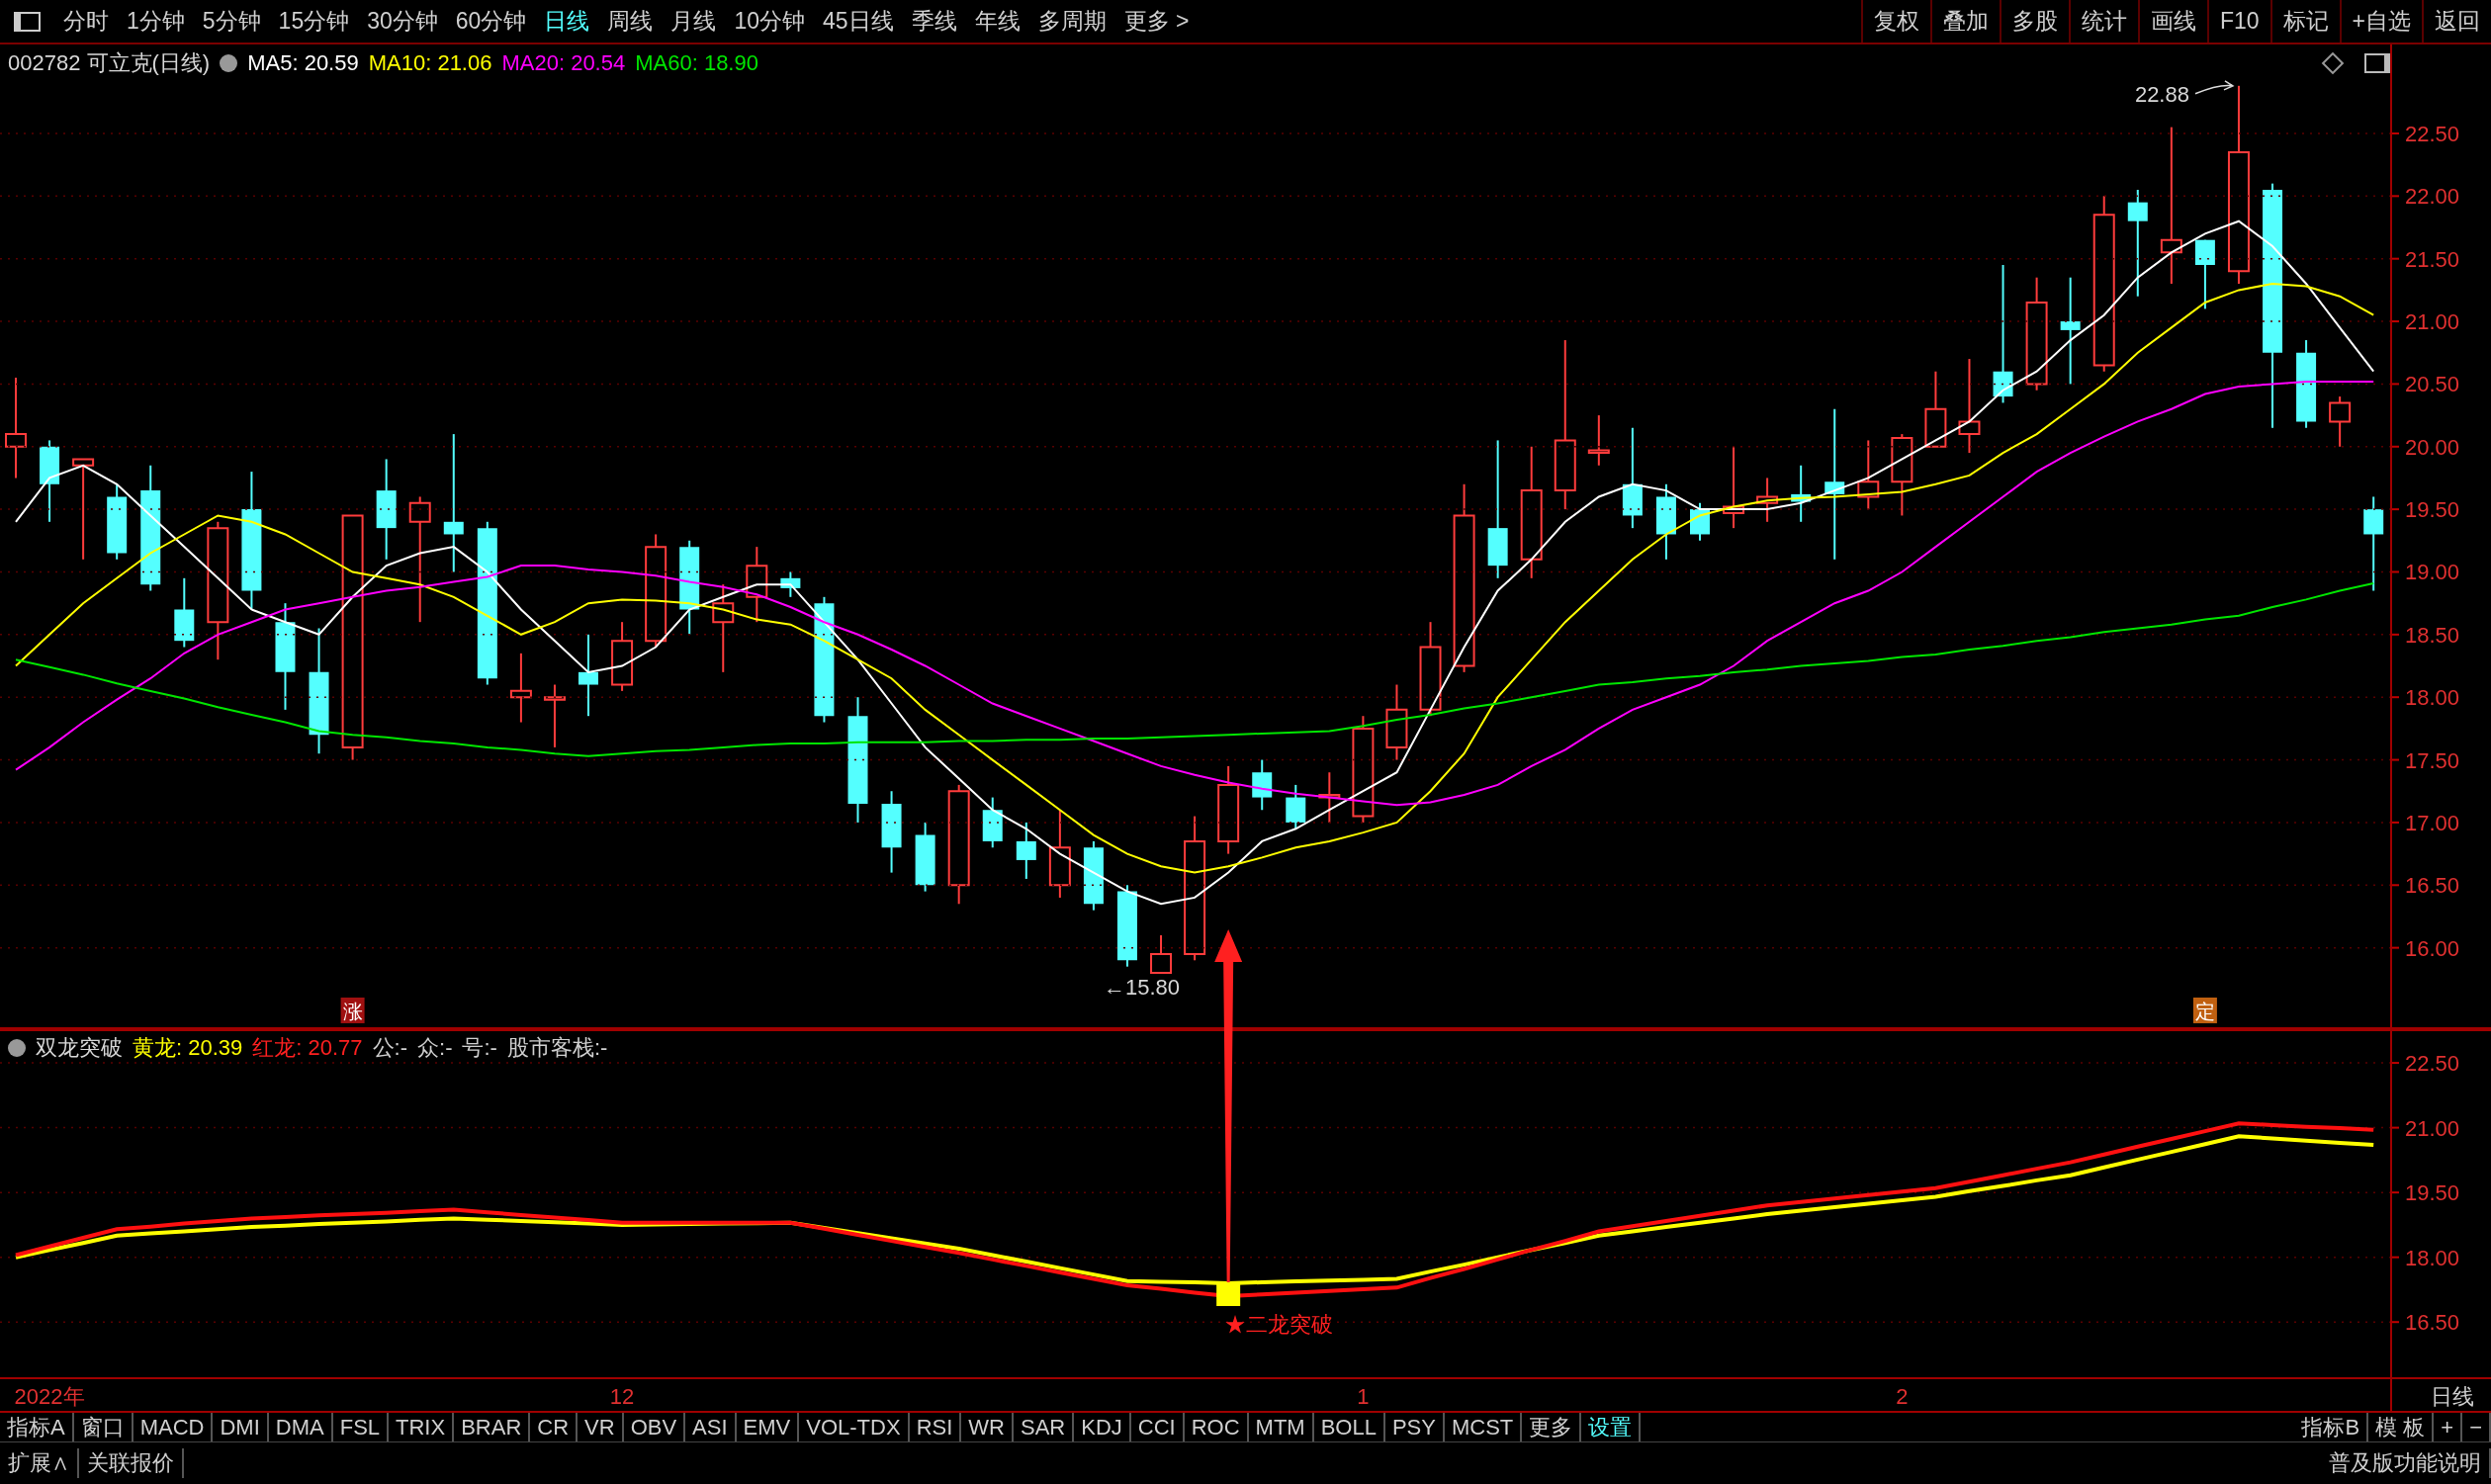  What do you see at coordinates (1044, 1427) in the screenshot?
I see `indicator-tab: SAR` at bounding box center [1044, 1427].